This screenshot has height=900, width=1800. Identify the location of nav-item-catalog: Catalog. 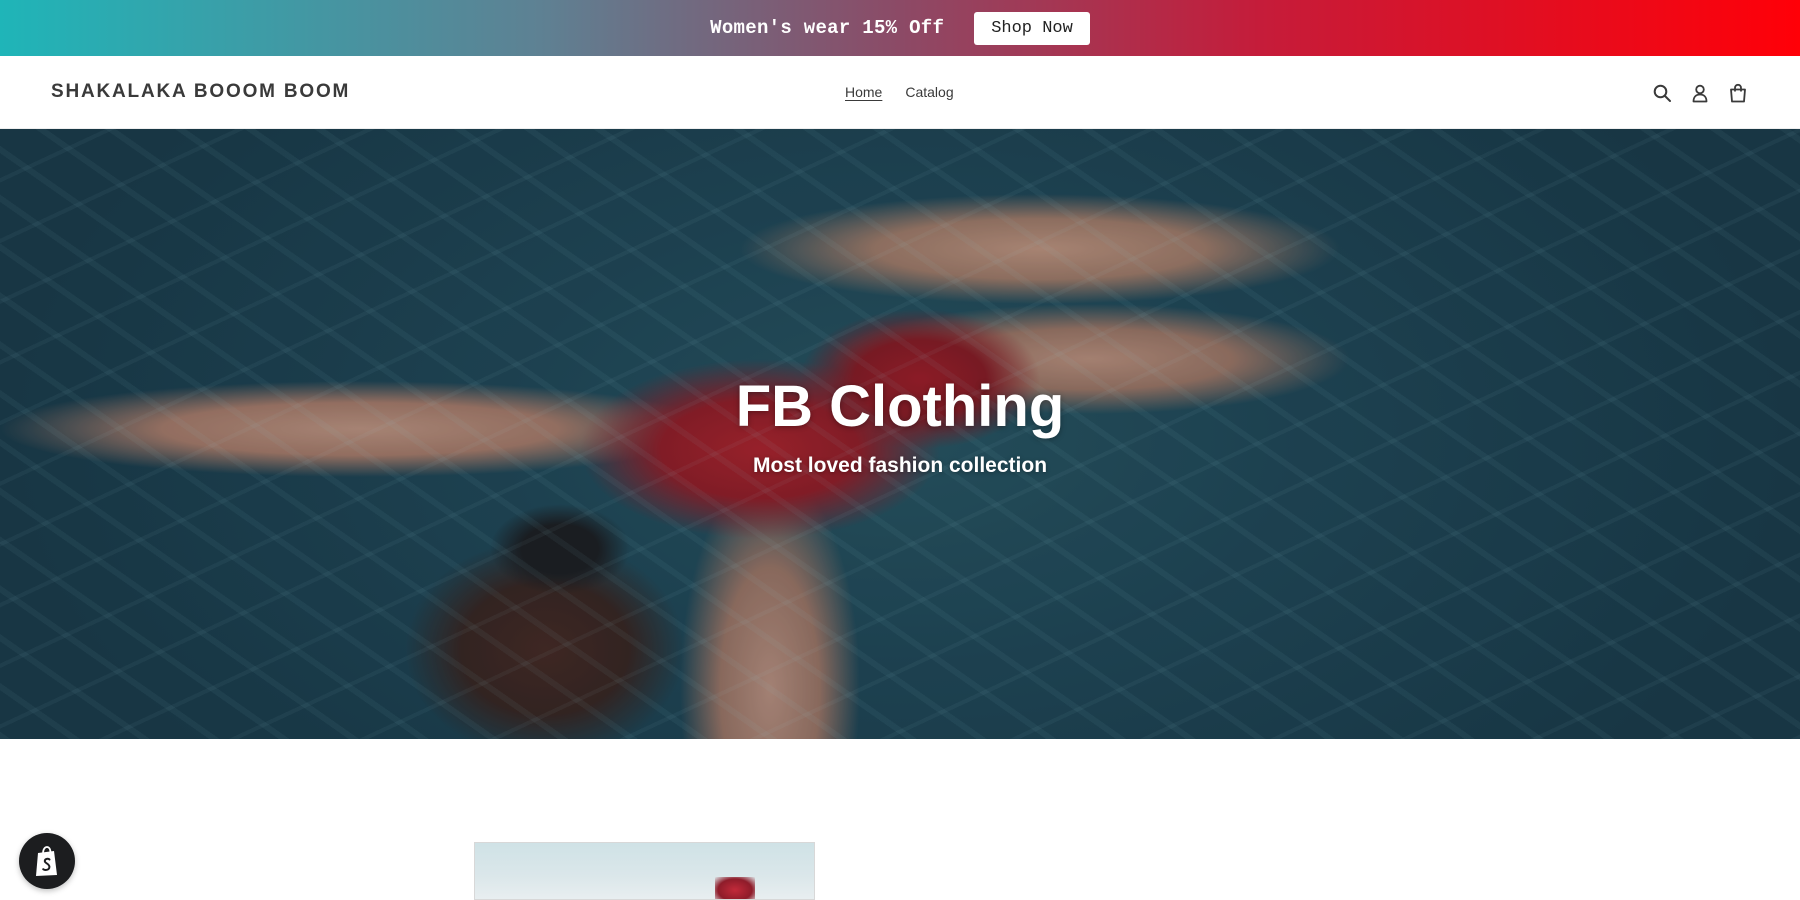
(929, 92).